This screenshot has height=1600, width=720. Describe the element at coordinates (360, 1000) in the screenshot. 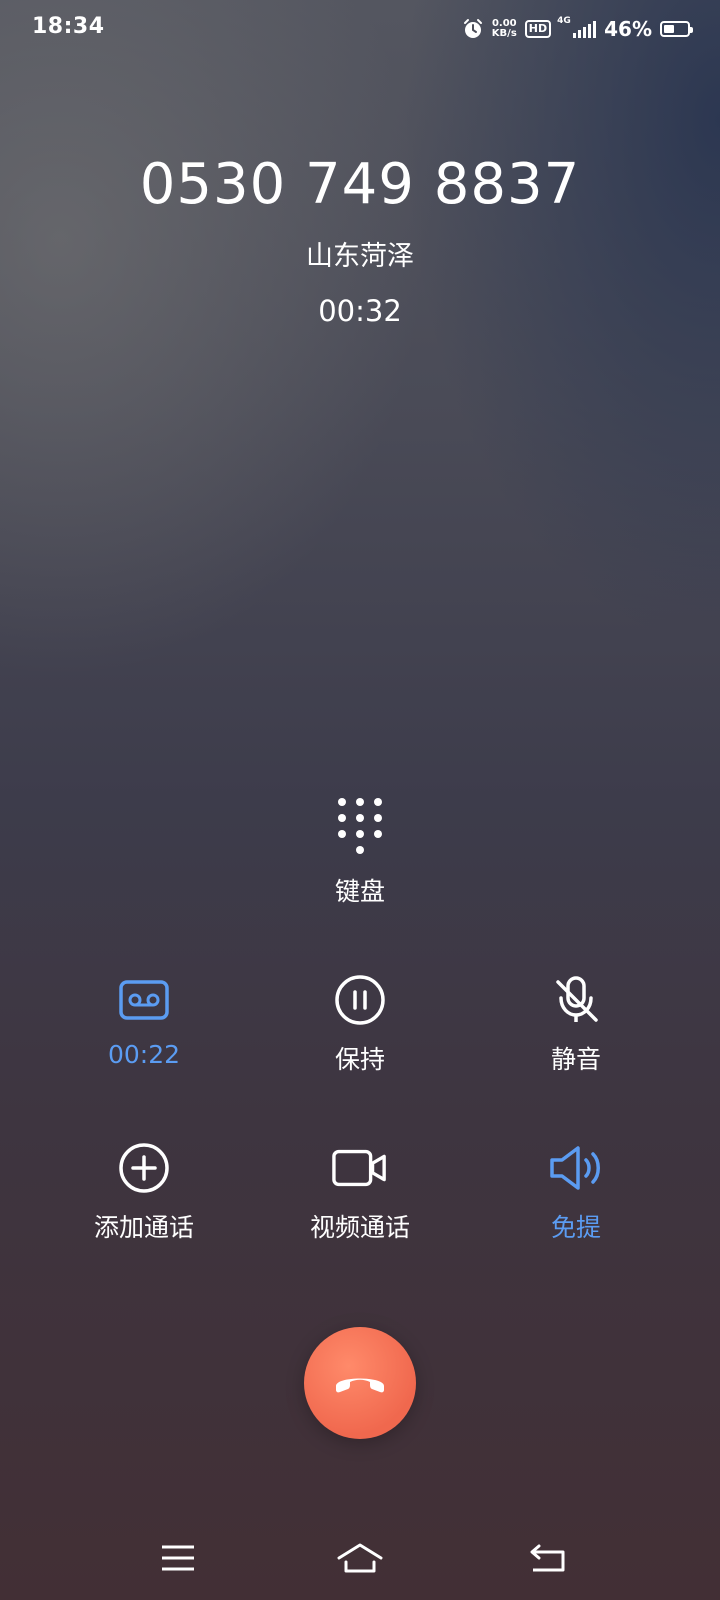

I see `pause-icon` at that location.